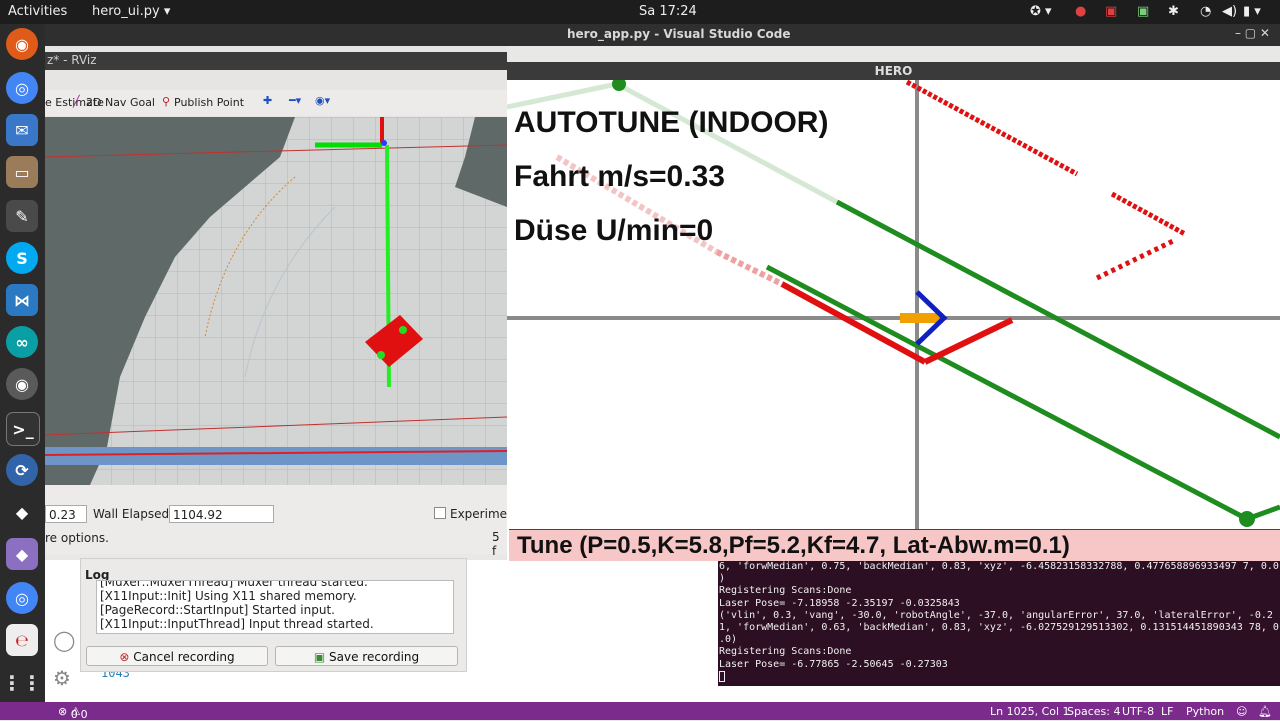  Describe the element at coordinates (23, 429) in the screenshot. I see `terminal-icon: >_` at that location.